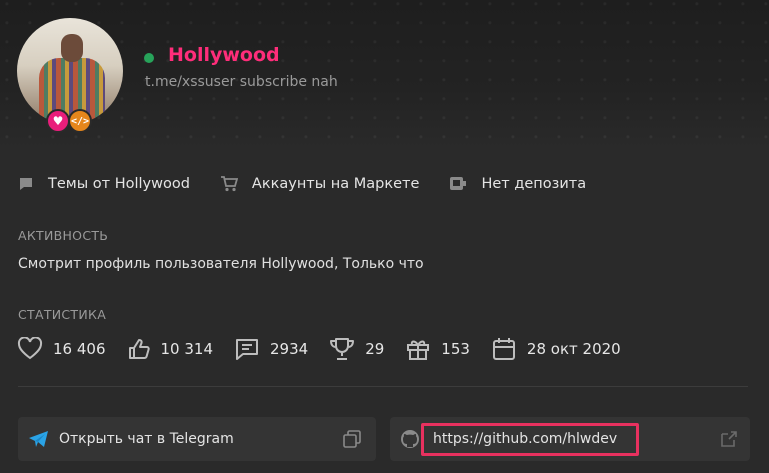 This screenshot has width=769, height=473. Describe the element at coordinates (410, 439) in the screenshot. I see `github-icon` at that location.